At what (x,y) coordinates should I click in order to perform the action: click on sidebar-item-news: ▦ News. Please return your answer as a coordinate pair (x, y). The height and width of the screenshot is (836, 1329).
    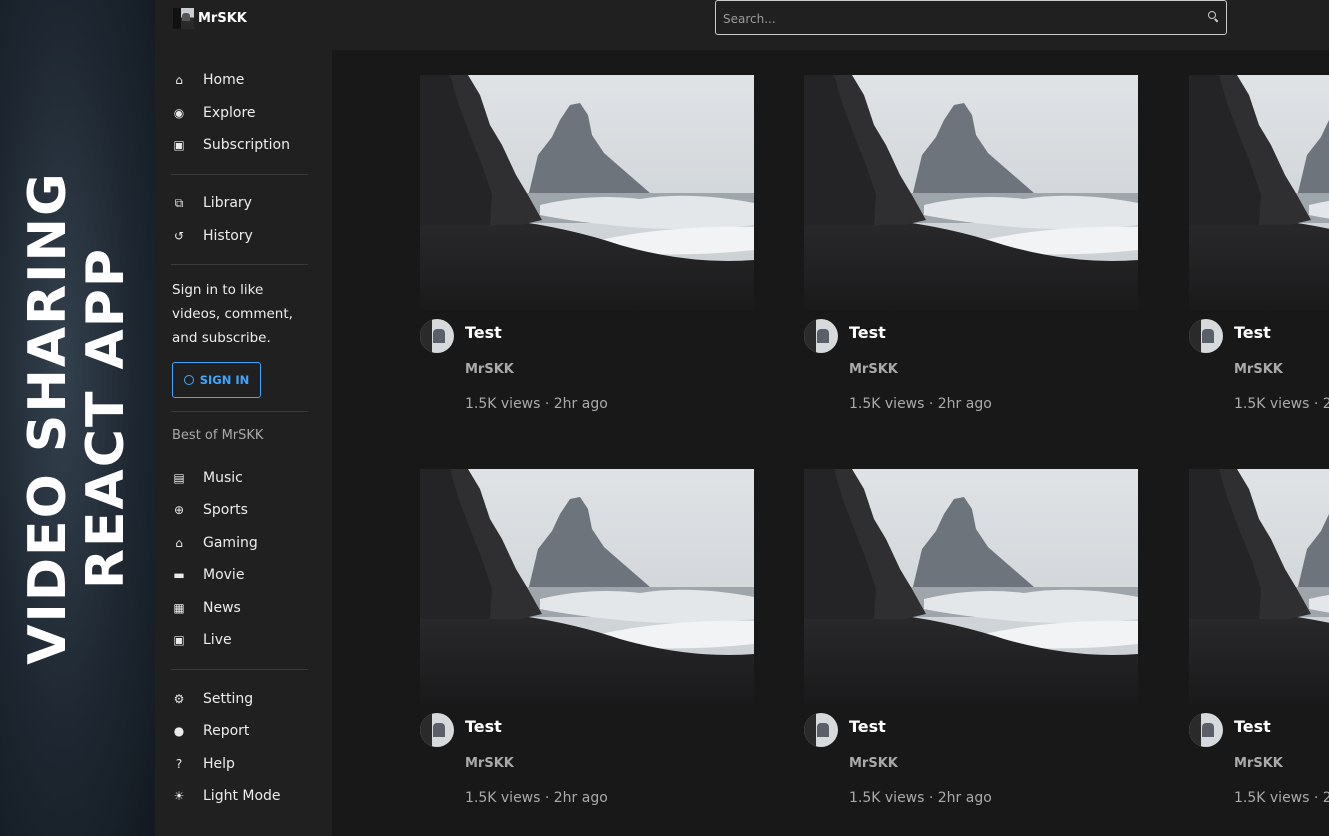
    Looking at the image, I should click on (206, 608).